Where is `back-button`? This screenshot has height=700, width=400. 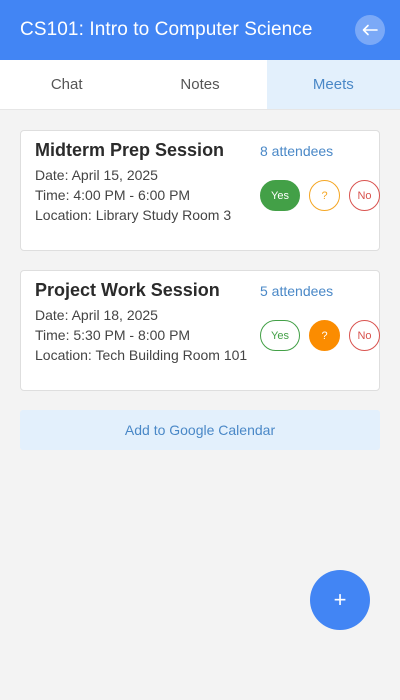 back-button is located at coordinates (370, 30).